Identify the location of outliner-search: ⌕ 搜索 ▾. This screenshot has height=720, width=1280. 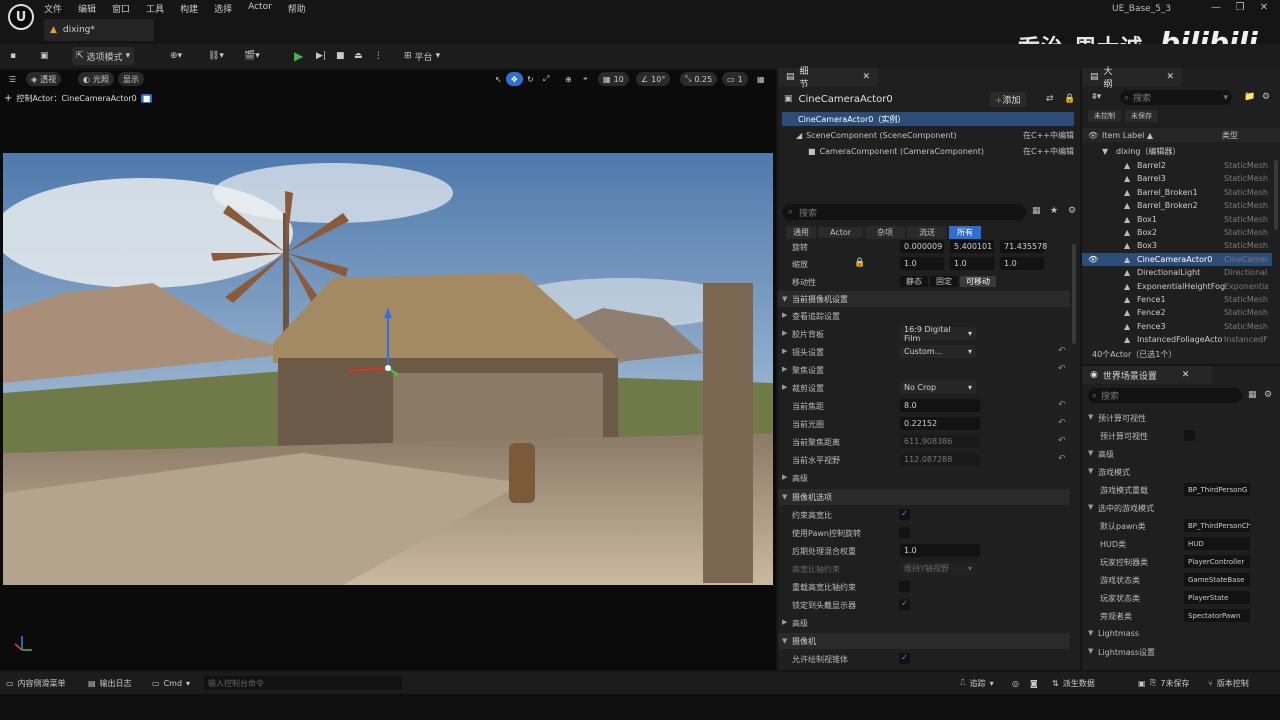
(1176, 97).